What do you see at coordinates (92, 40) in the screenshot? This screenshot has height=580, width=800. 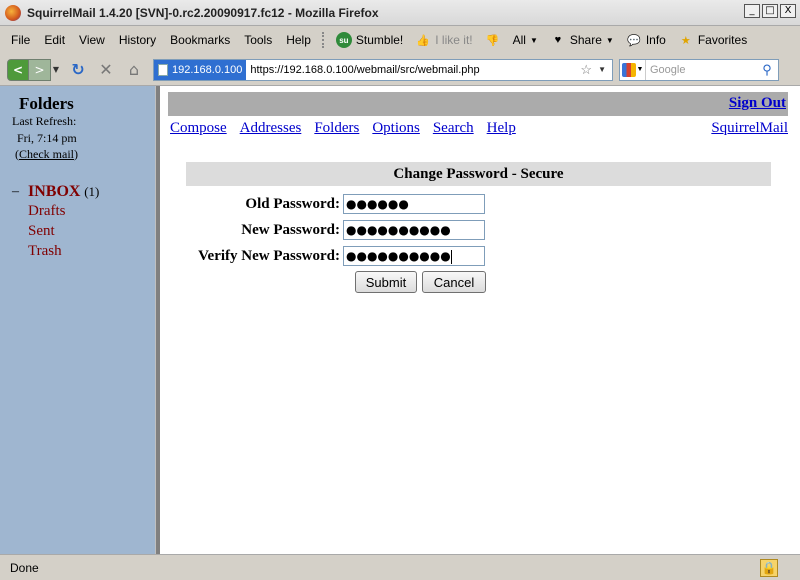 I see `menu-view: View` at bounding box center [92, 40].